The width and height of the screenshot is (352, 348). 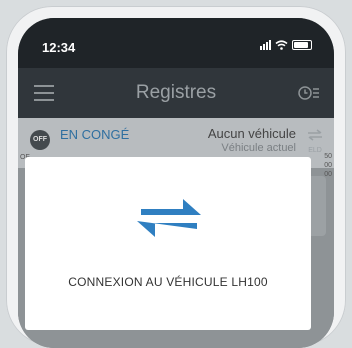 I want to click on background-right-text: 50 00 00, so click(x=328, y=165).